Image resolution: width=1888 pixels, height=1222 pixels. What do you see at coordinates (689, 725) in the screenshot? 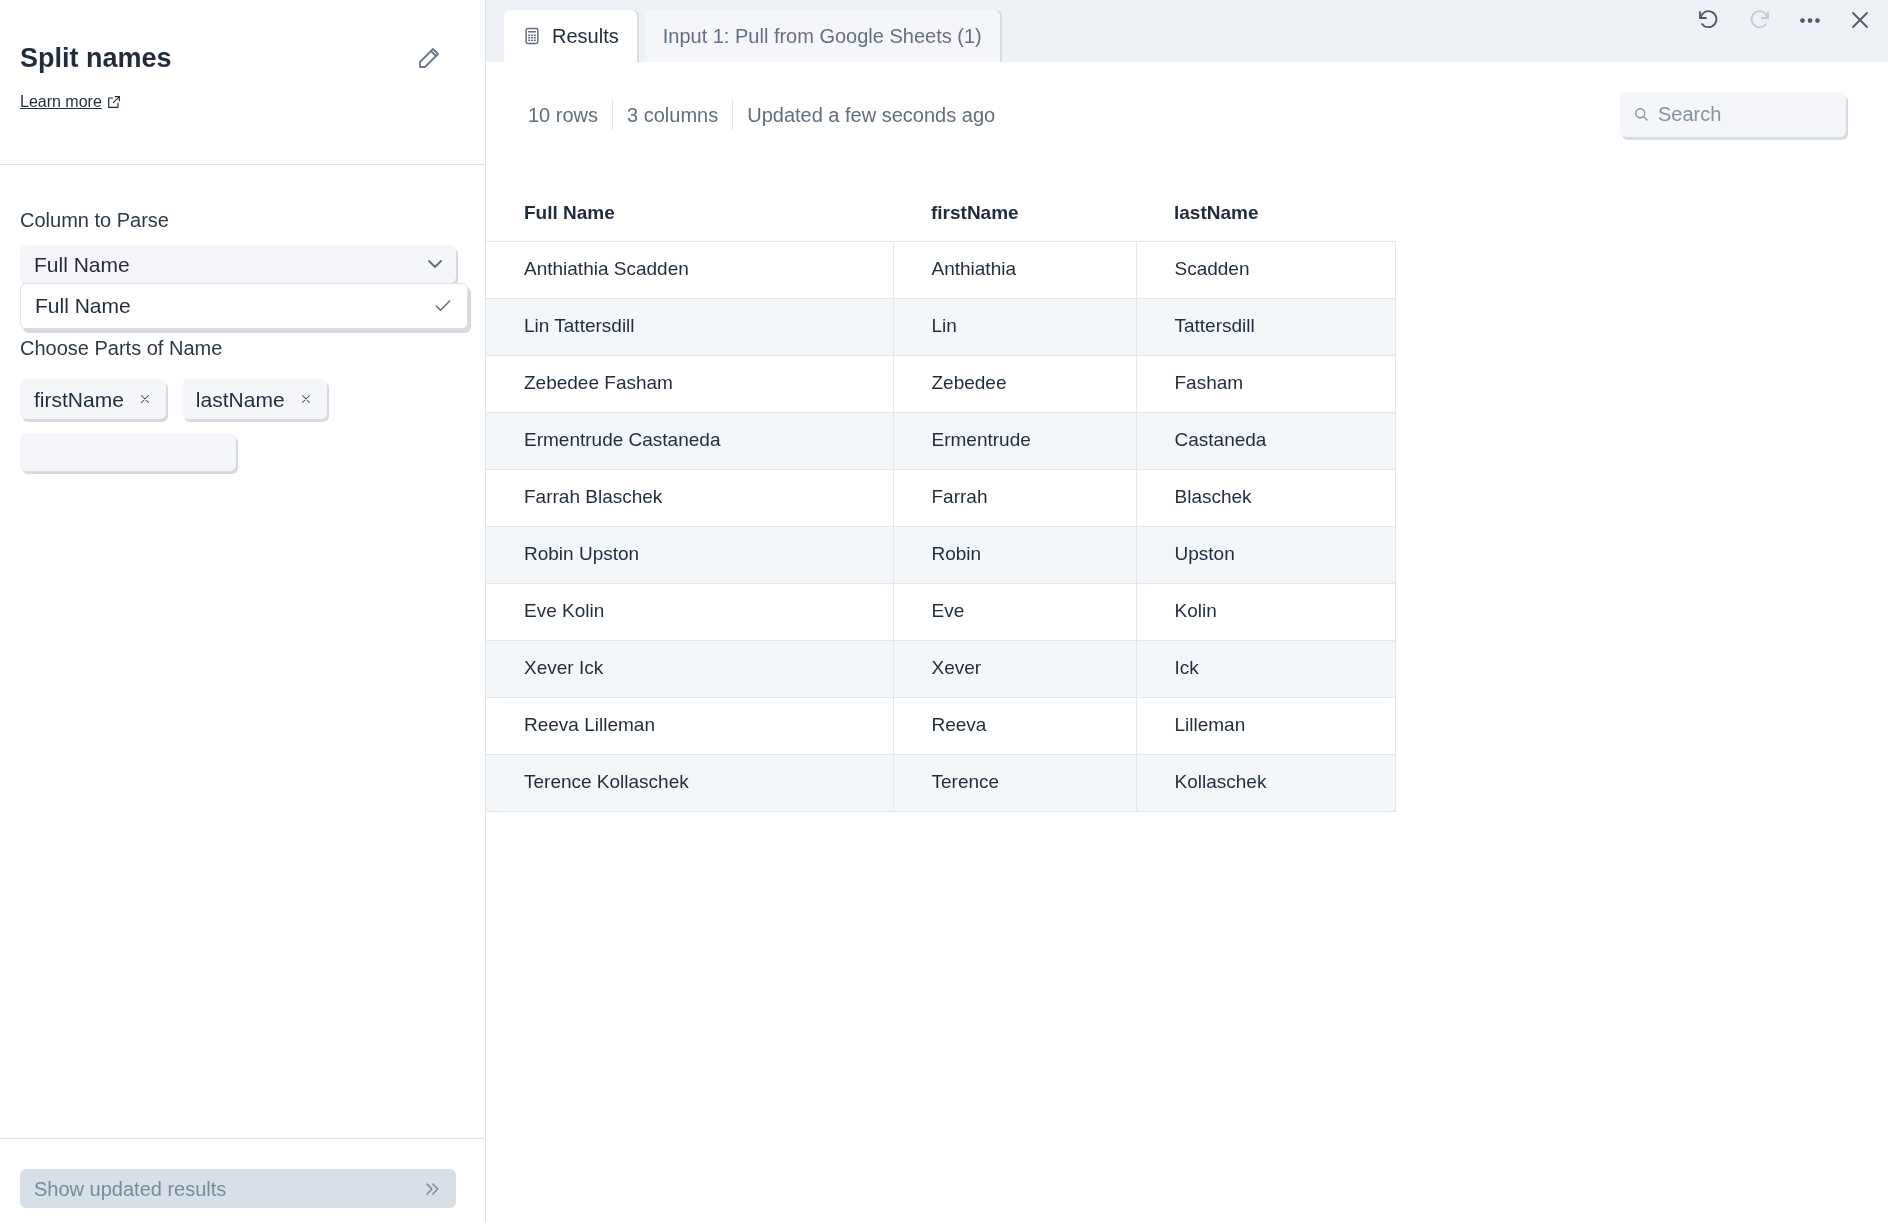
I see `table-cell: Reeva Lilleman` at bounding box center [689, 725].